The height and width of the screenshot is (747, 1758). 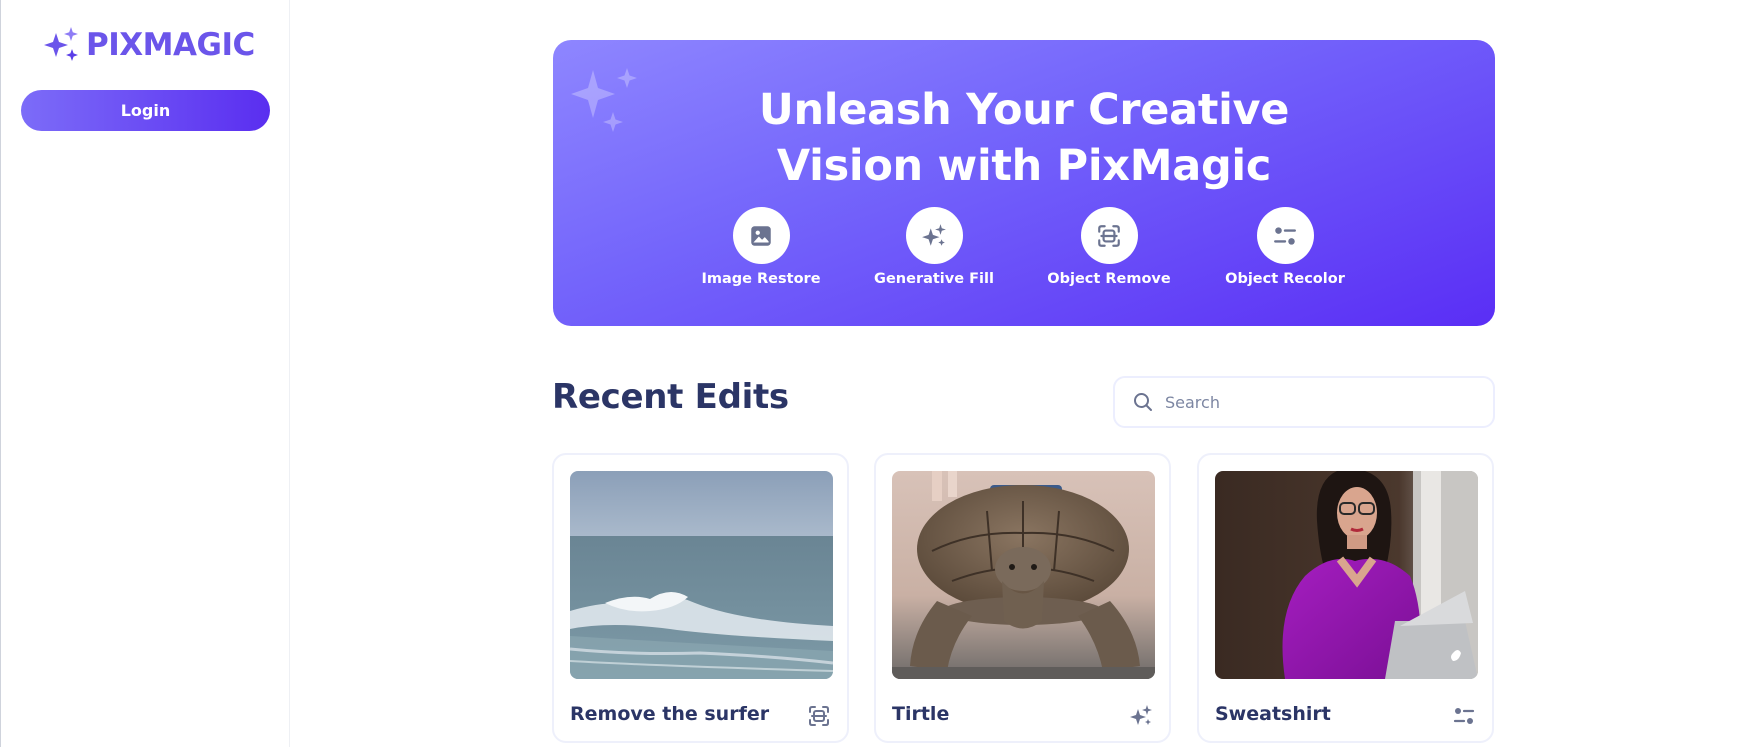 I want to click on feature-object-remove-label: Object Remove, so click(x=1109, y=279).